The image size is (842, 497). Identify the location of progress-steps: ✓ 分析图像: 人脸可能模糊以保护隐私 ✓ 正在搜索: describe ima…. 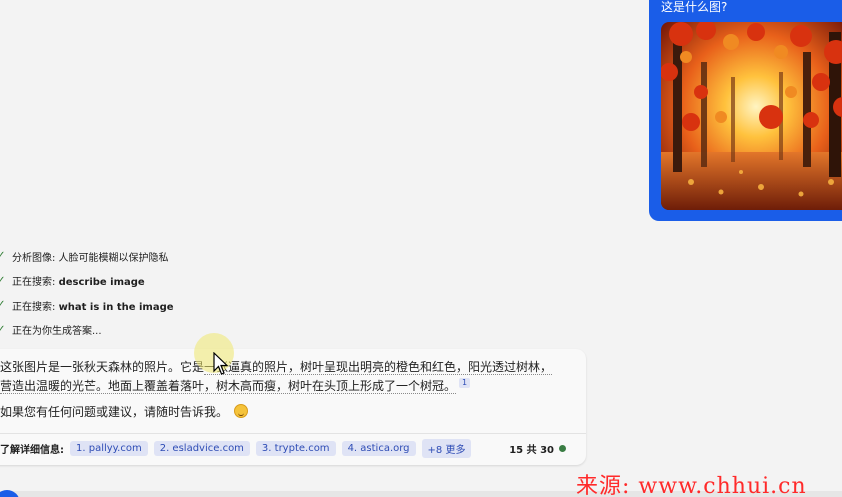
(87, 293).